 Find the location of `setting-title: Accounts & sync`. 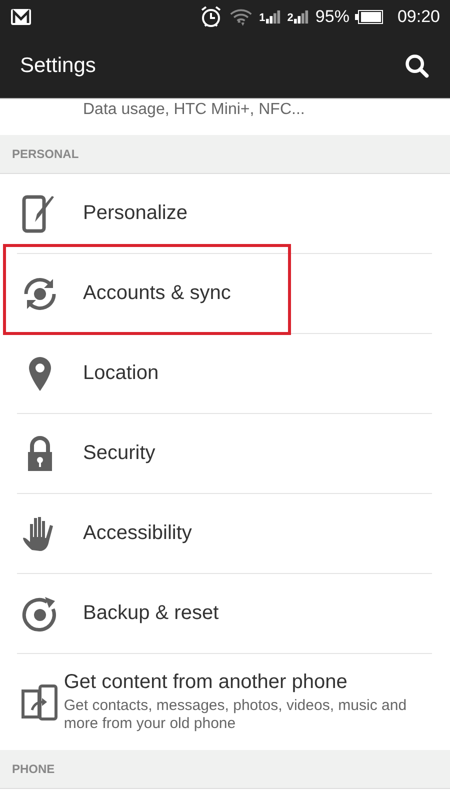

setting-title: Accounts & sync is located at coordinates (157, 293).